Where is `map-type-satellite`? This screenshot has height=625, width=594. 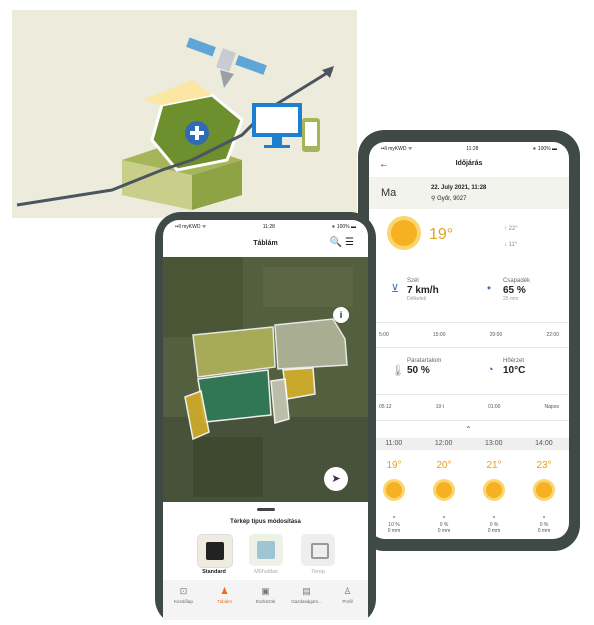 map-type-satellite is located at coordinates (266, 550).